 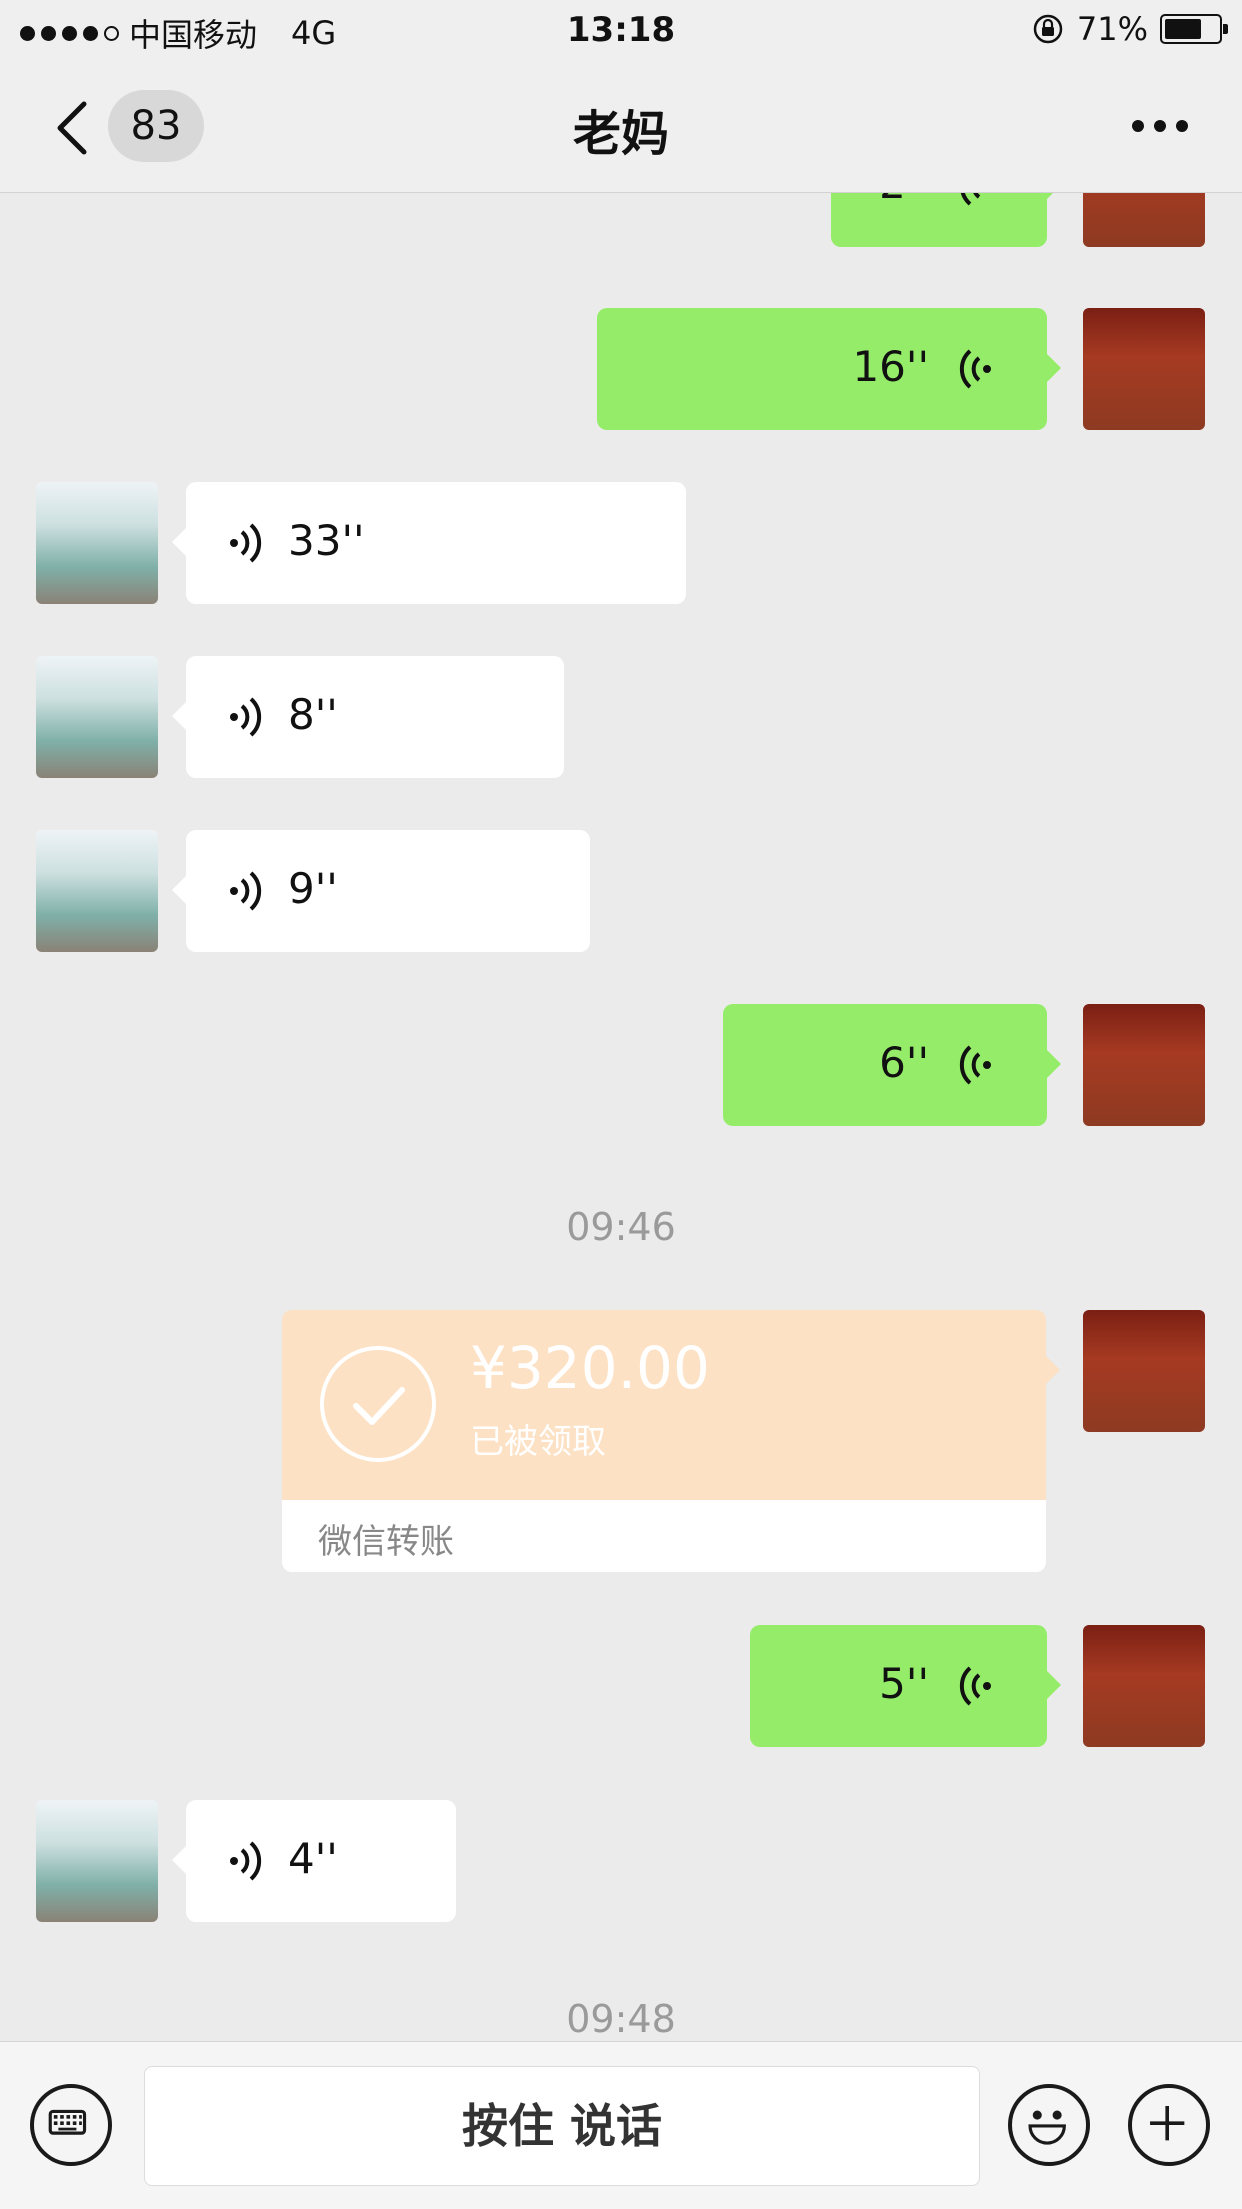 What do you see at coordinates (313, 714) in the screenshot?
I see `voice-duration: 8''` at bounding box center [313, 714].